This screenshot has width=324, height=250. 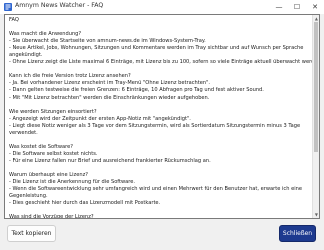 What do you see at coordinates (53, 111) in the screenshot?
I see `faq-line: Wie werden Sitzungen einsortiert?` at bounding box center [53, 111].